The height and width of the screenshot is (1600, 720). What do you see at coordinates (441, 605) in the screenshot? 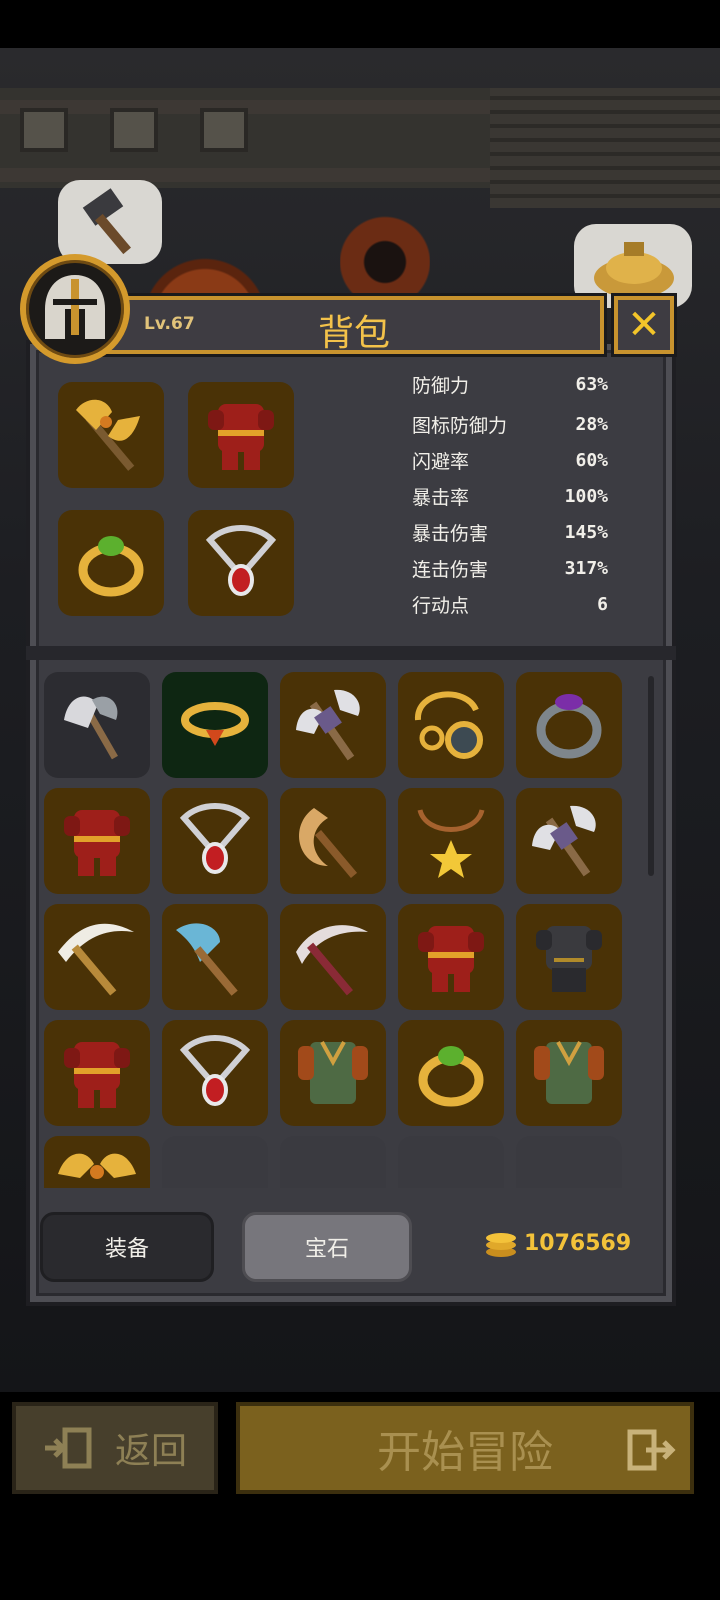
I see `stat-label: 行动点` at bounding box center [441, 605].